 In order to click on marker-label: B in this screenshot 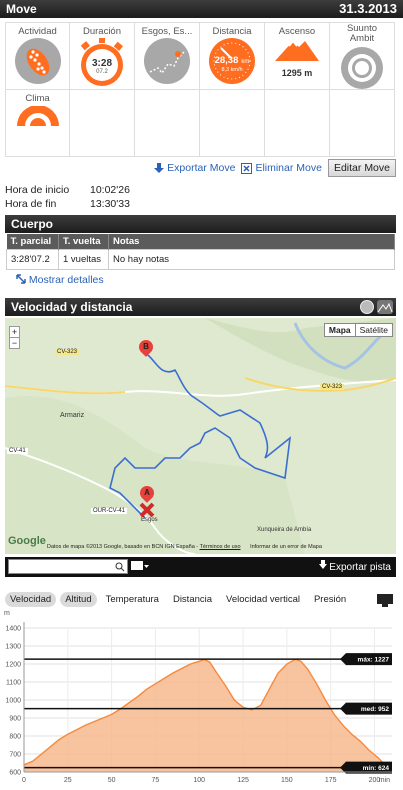, I will do `click(146, 346)`.